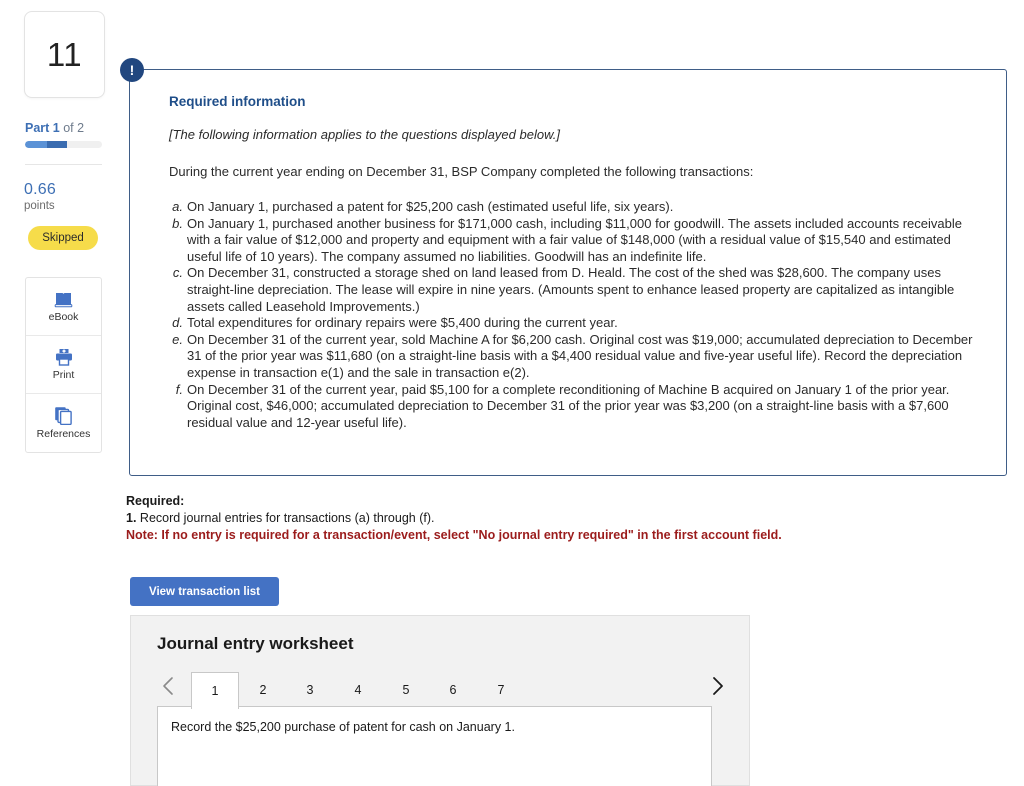 This screenshot has height=786, width=1024. I want to click on worksheet-tab-3: 3, so click(310, 689).